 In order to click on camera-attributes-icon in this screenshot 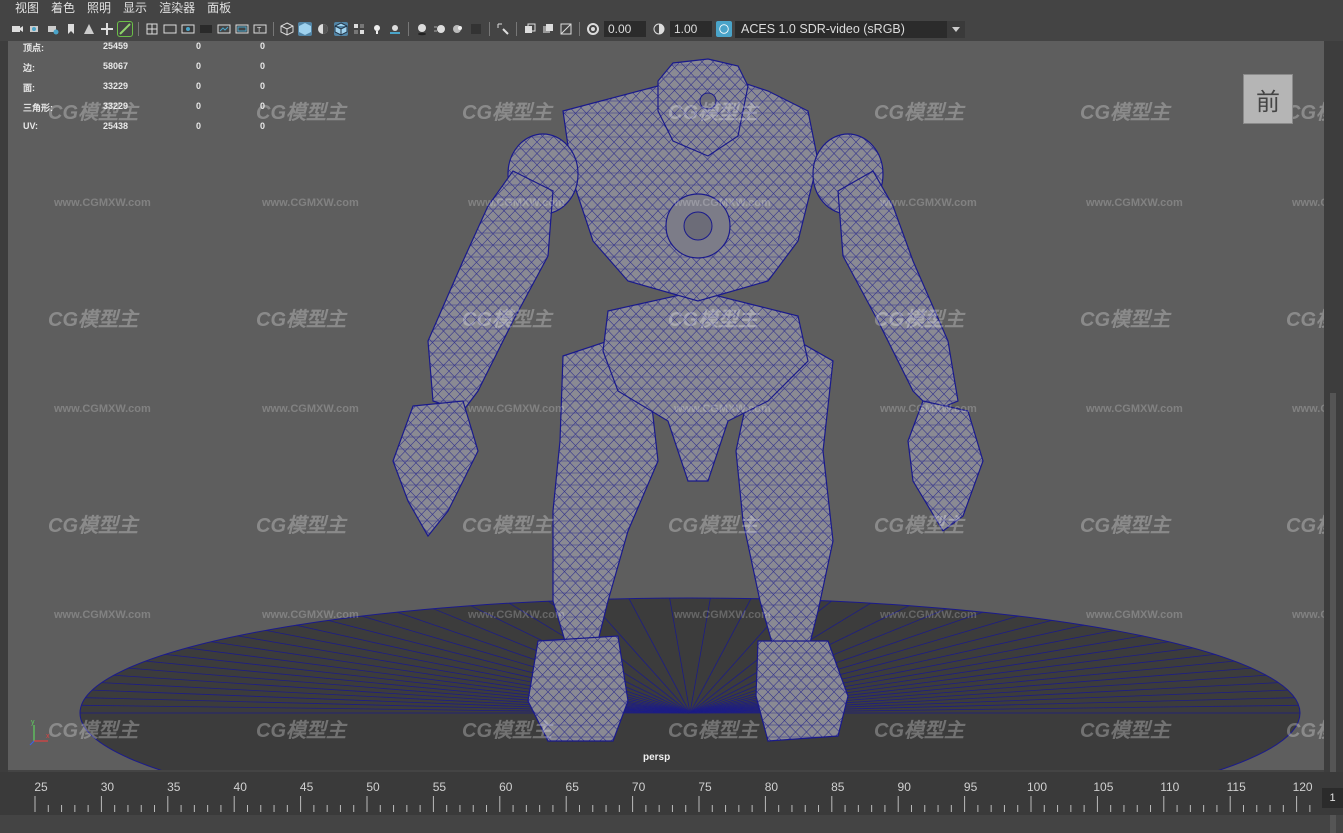, I will do `click(35, 29)`.